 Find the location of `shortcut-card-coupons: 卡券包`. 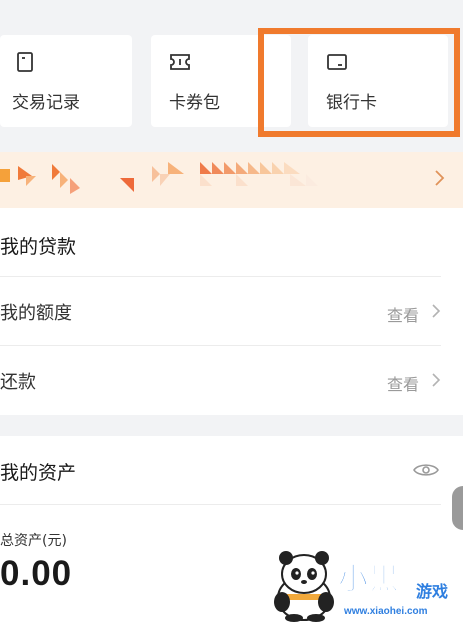

shortcut-card-coupons: 卡券包 is located at coordinates (221, 81).